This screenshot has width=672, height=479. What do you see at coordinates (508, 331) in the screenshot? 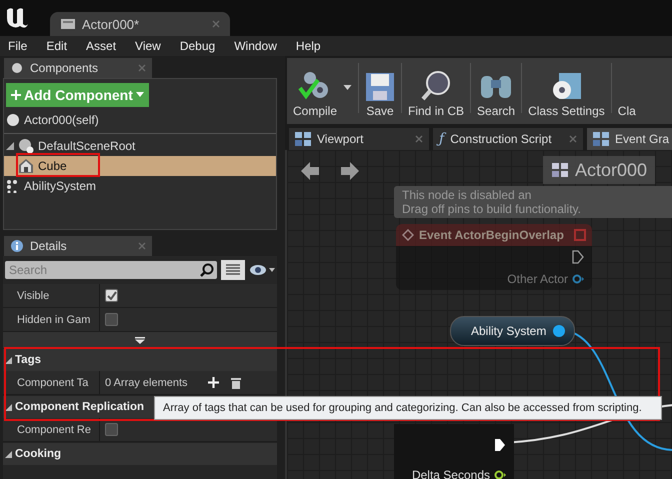
I see `node-title: Ability System` at bounding box center [508, 331].